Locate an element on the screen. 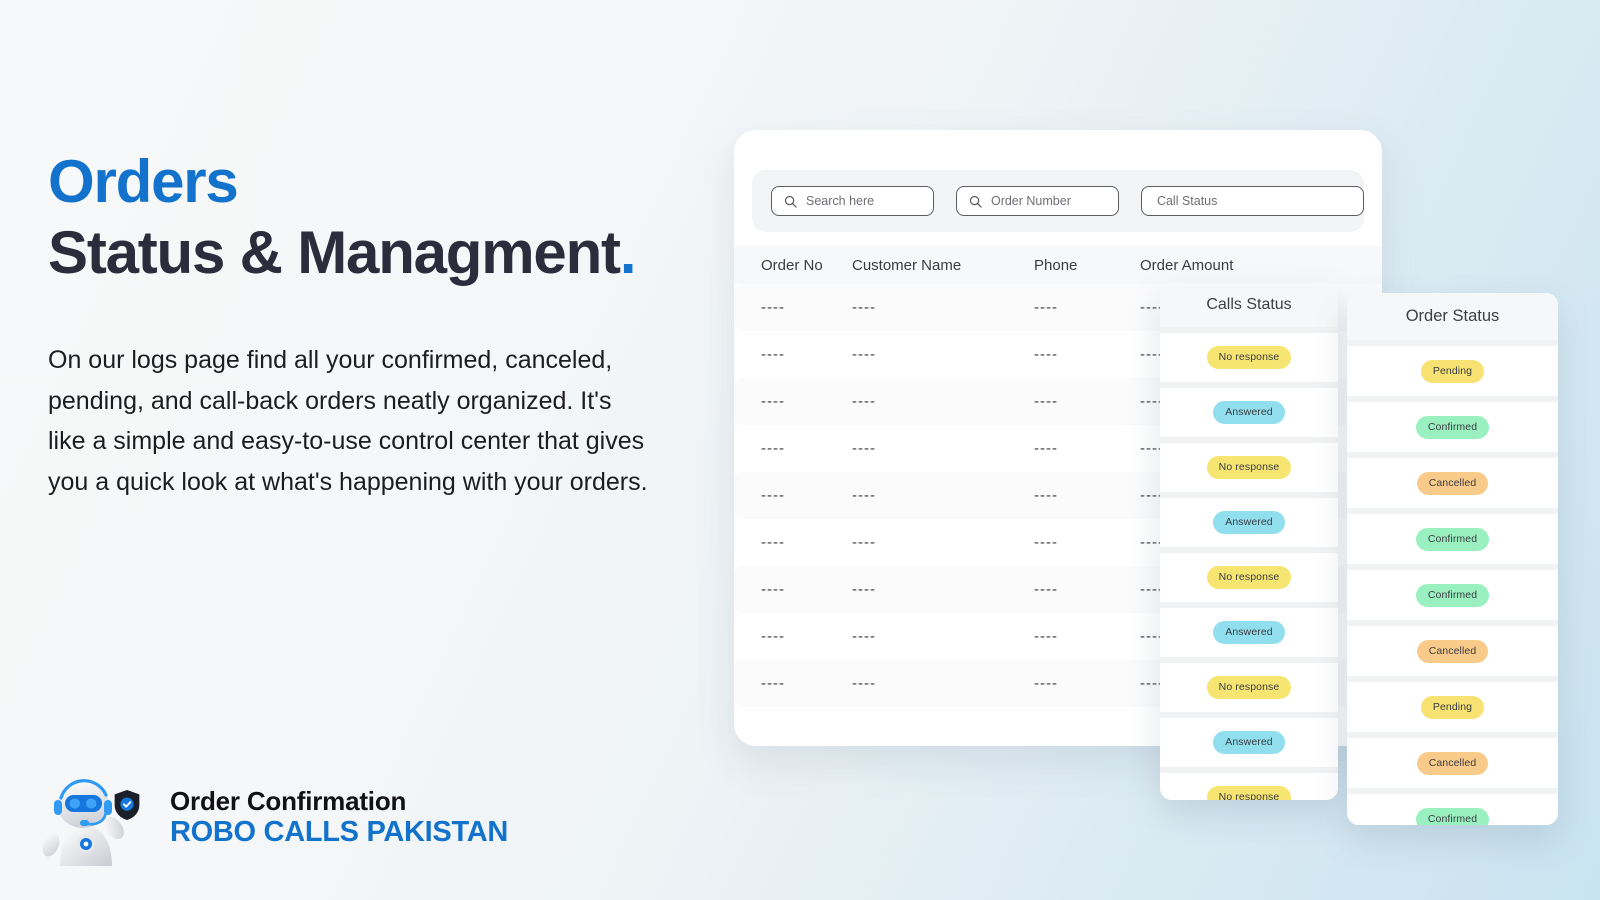 The width and height of the screenshot is (1600, 900). order-number-input-placeholder: Order Number is located at coordinates (1030, 201).